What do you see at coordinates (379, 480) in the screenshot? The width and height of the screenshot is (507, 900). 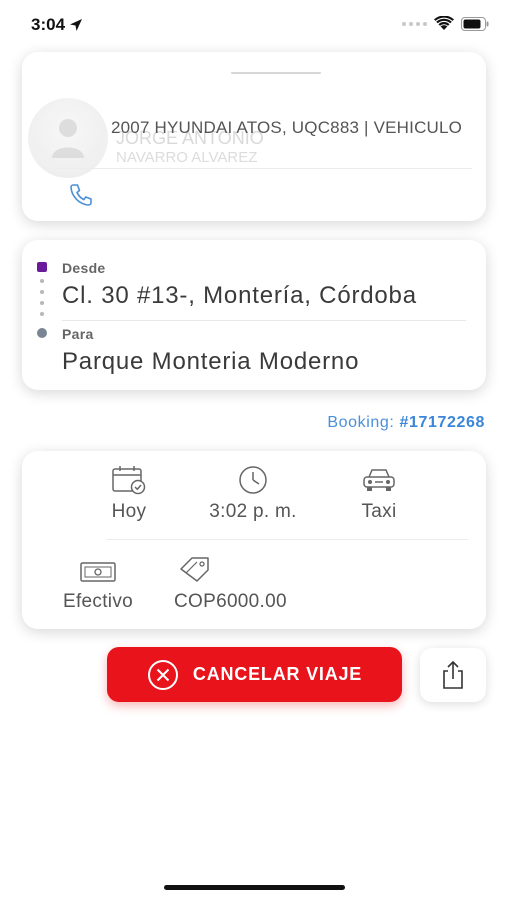 I see `car-icon` at bounding box center [379, 480].